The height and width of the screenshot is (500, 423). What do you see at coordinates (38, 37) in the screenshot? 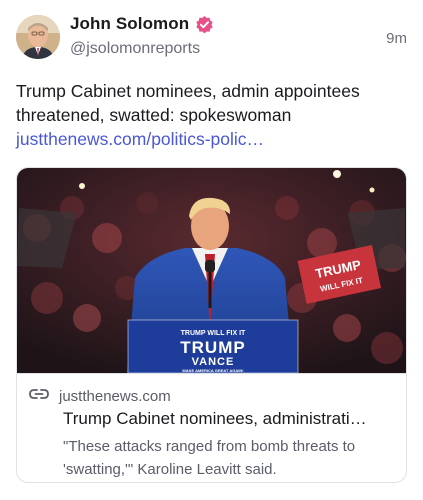
I see `avatar` at bounding box center [38, 37].